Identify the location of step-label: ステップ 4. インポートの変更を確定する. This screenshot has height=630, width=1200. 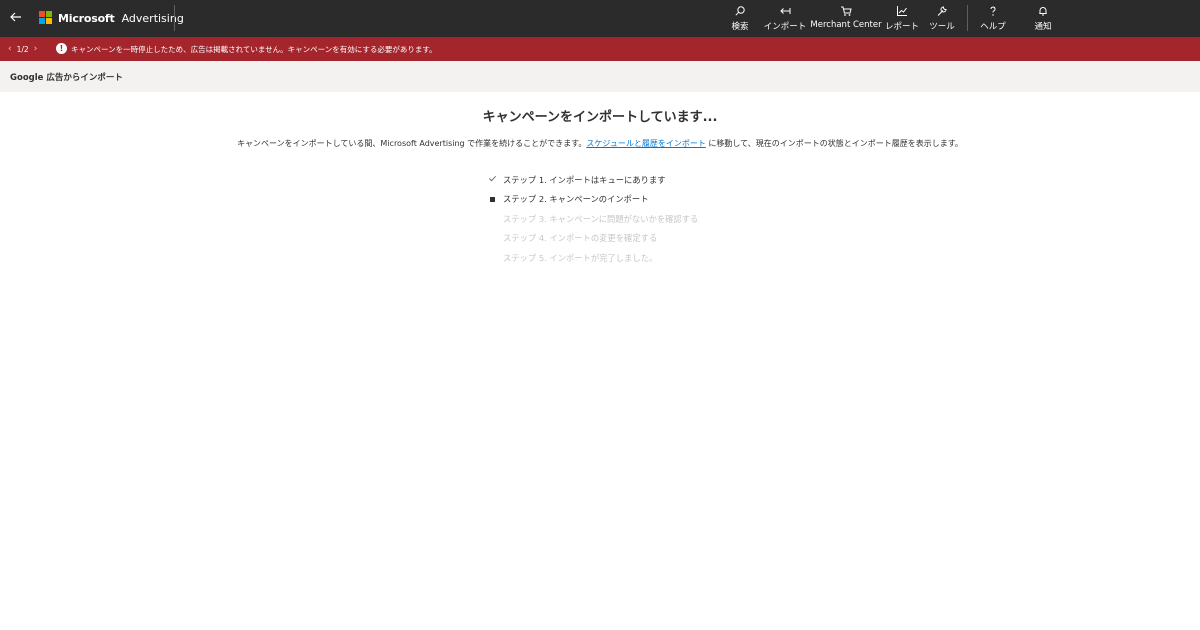
(580, 238).